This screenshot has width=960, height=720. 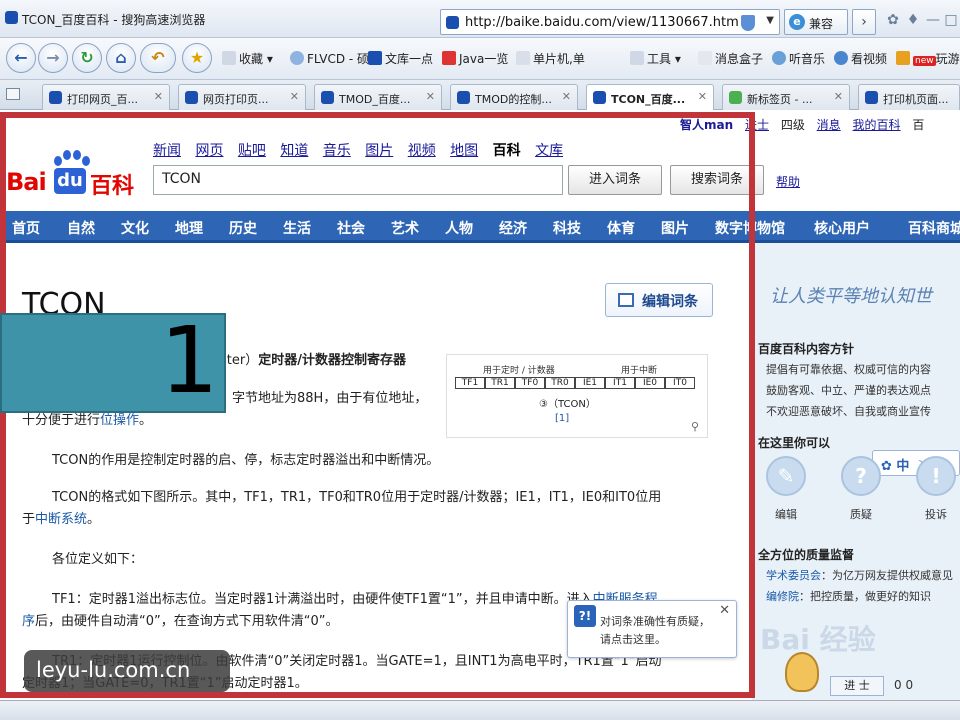 I want to click on nav-zhidao: 知道, so click(x=294, y=151).